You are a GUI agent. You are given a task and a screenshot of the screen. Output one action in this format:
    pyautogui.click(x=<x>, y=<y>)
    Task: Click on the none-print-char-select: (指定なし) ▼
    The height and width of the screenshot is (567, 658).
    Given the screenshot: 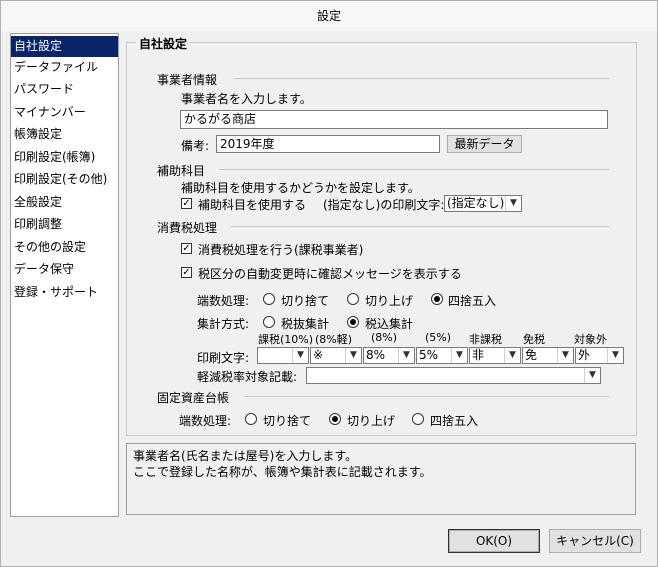 What is the action you would take?
    pyautogui.click(x=483, y=203)
    